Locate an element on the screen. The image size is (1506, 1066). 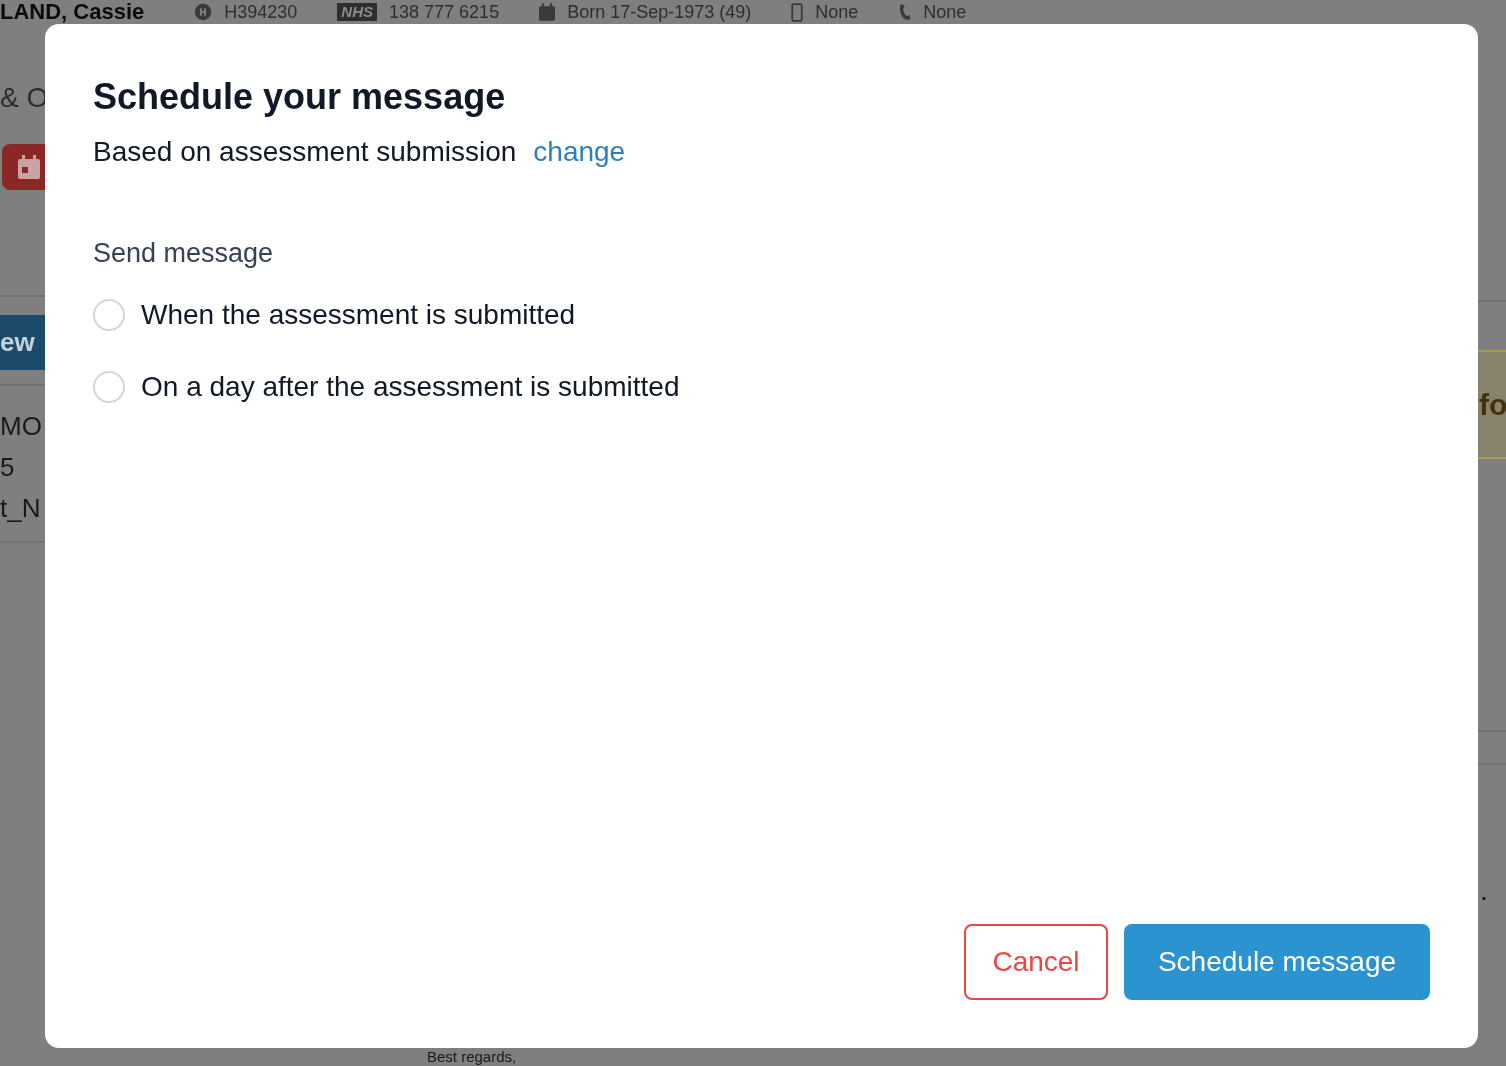
phone-icon is located at coordinates (905, 12).